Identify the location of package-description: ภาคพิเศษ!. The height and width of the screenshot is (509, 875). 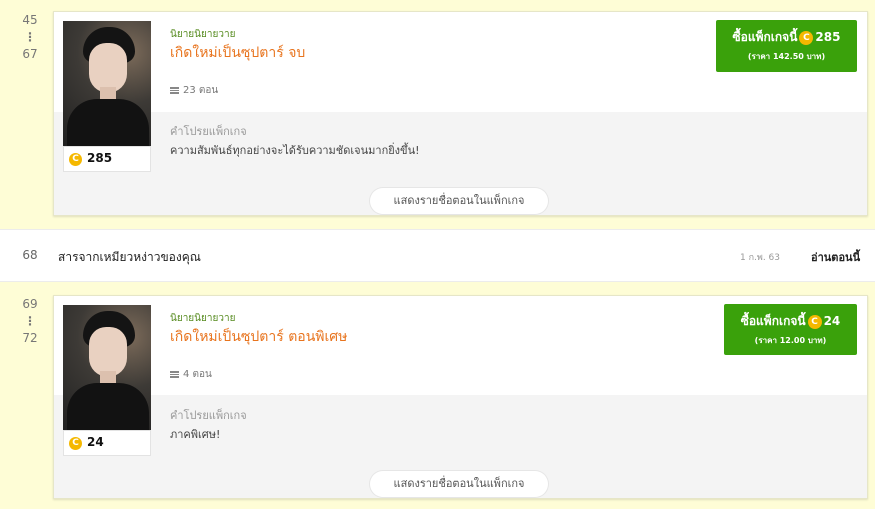
(195, 434).